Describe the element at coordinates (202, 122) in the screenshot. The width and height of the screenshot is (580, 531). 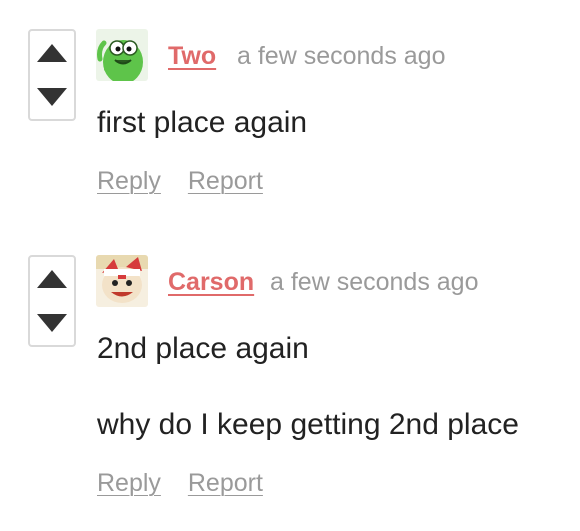
I see `comment-text: first place again` at that location.